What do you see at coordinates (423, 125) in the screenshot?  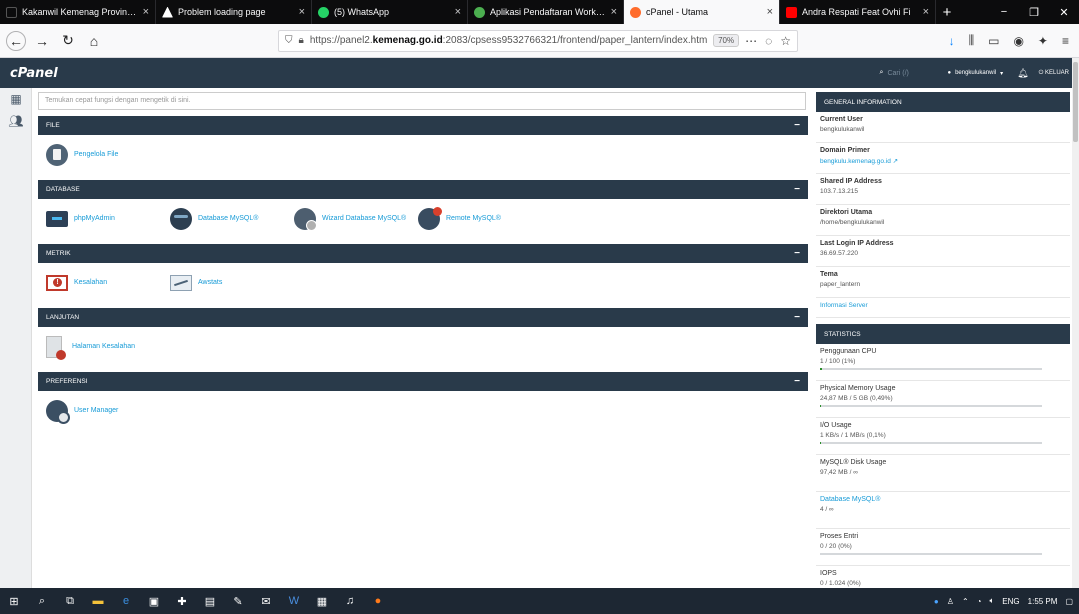 I see `section-header: FILE −` at bounding box center [423, 125].